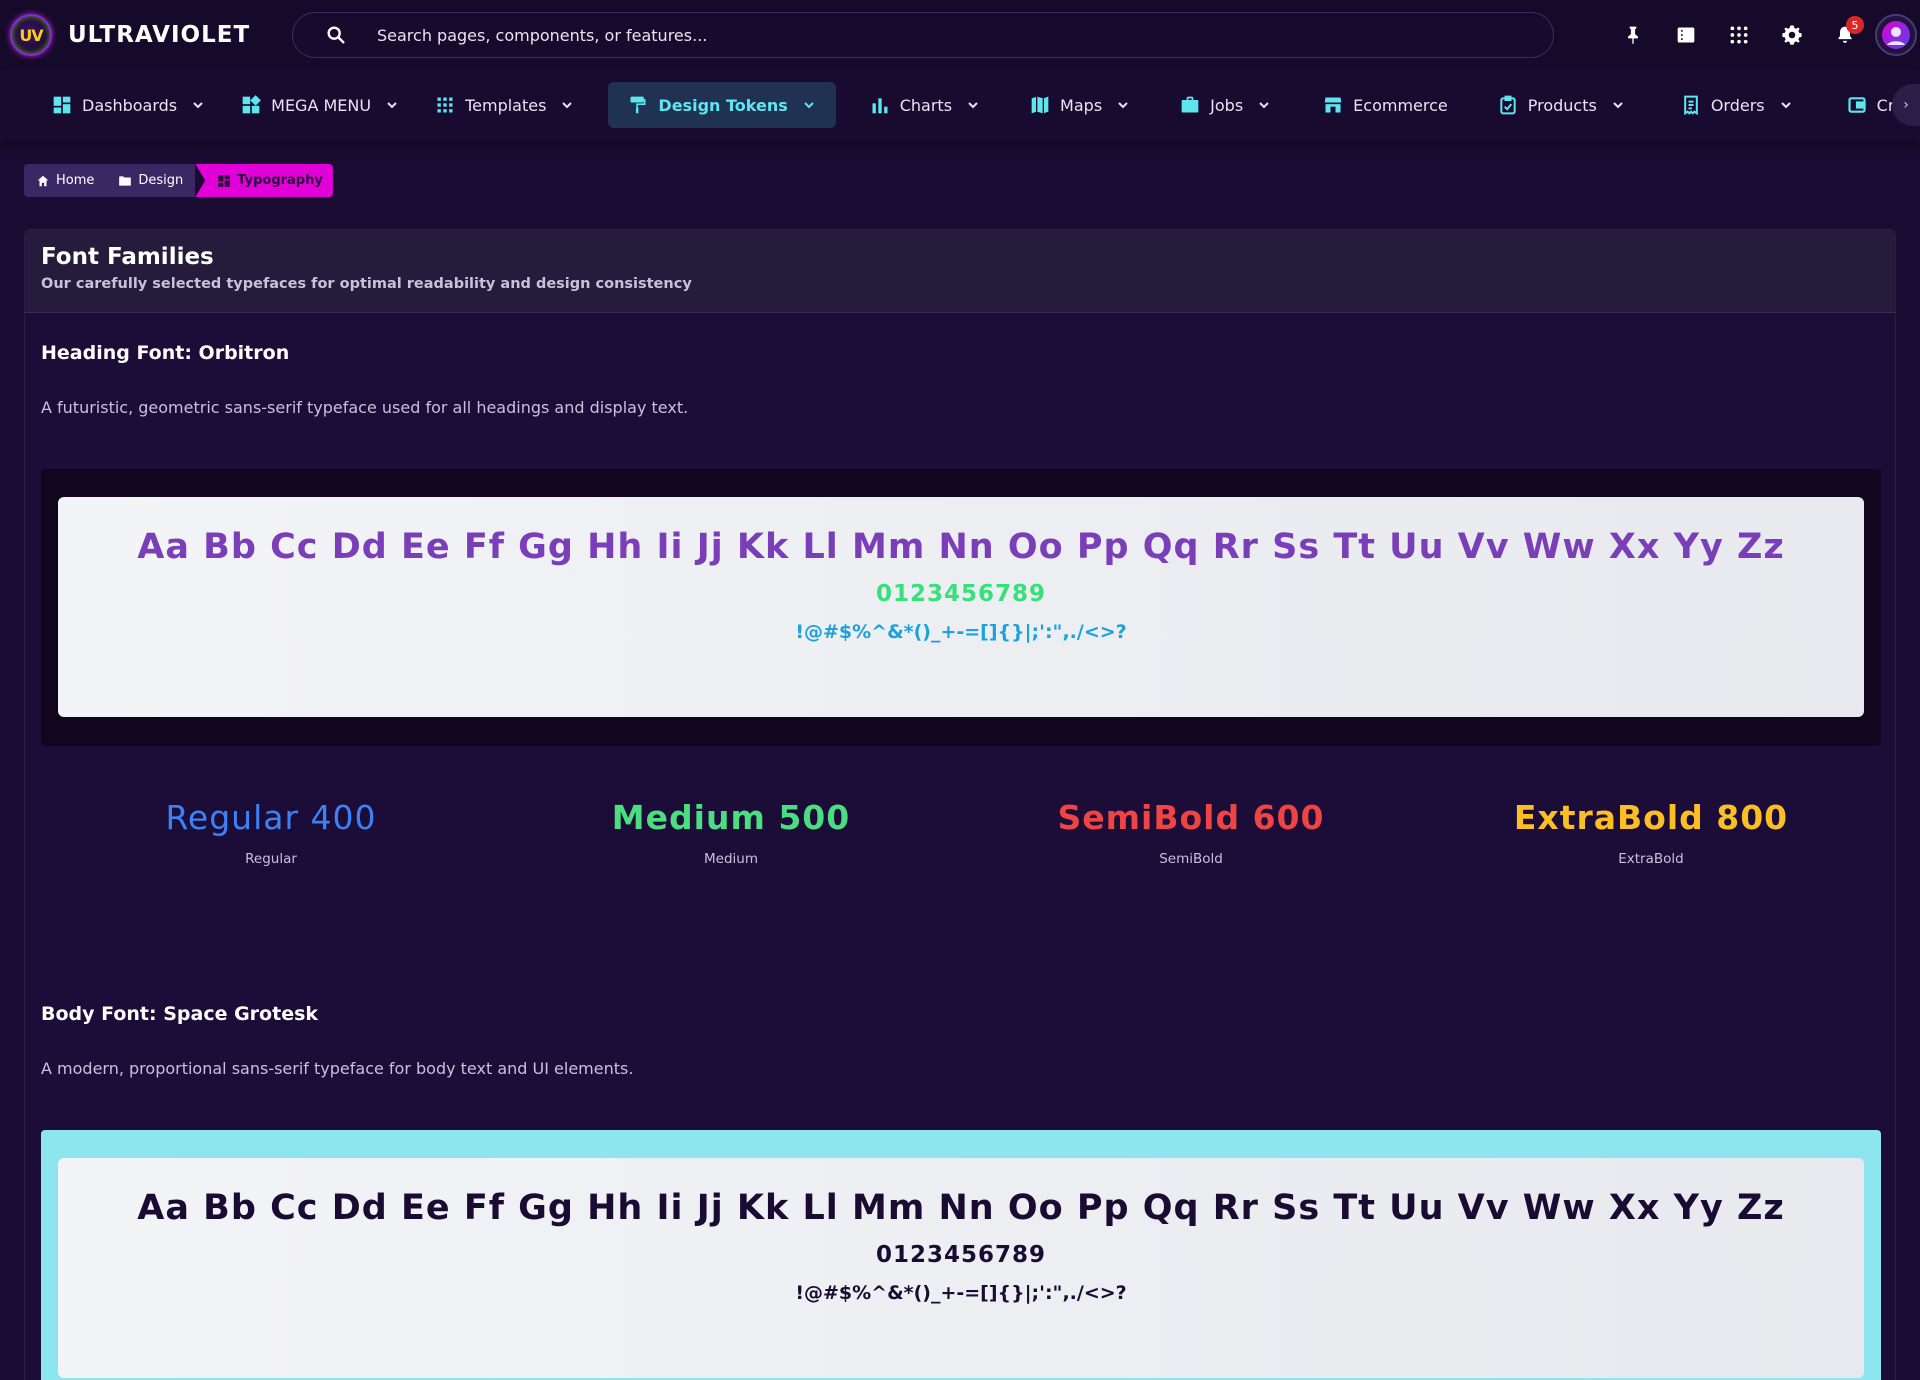 This screenshot has width=1920, height=1380. What do you see at coordinates (1855, 25) in the screenshot?
I see `notification-count-badge: 5` at bounding box center [1855, 25].